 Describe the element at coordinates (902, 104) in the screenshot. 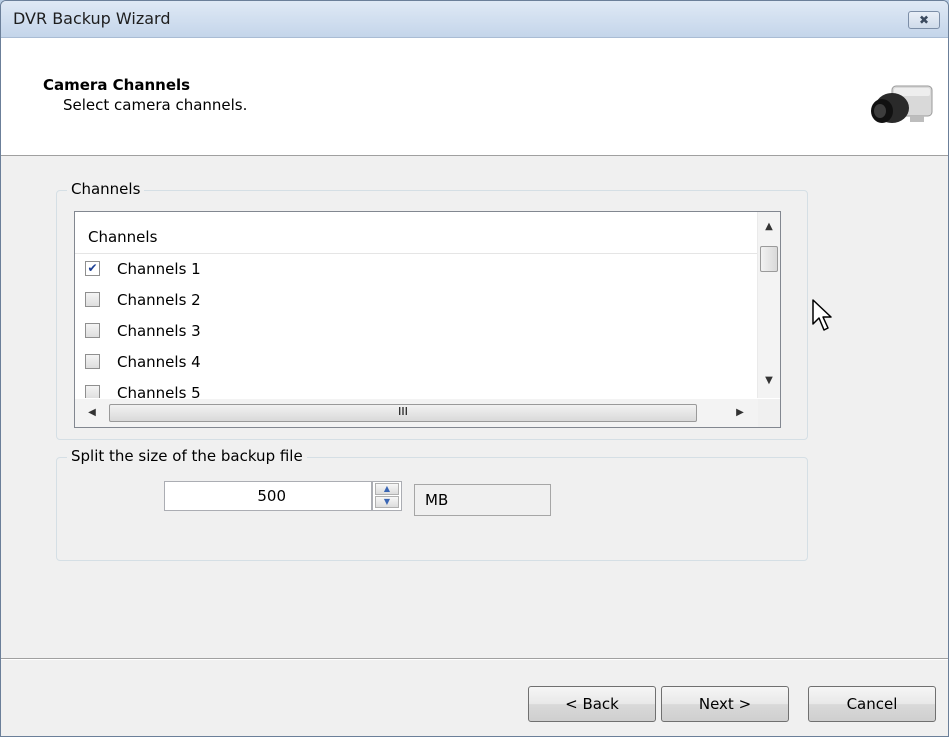

I see `camera-icon` at that location.